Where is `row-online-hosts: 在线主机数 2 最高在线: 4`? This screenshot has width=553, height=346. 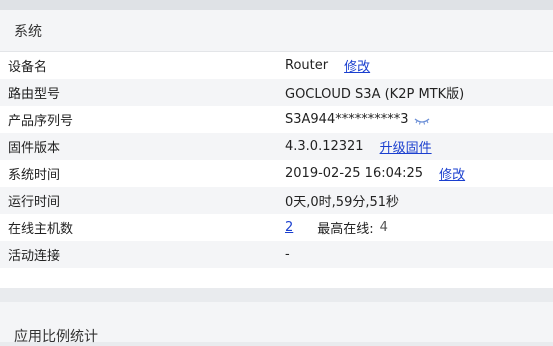
row-online-hosts: 在线主机数 2 最高在线: 4 is located at coordinates (276, 227).